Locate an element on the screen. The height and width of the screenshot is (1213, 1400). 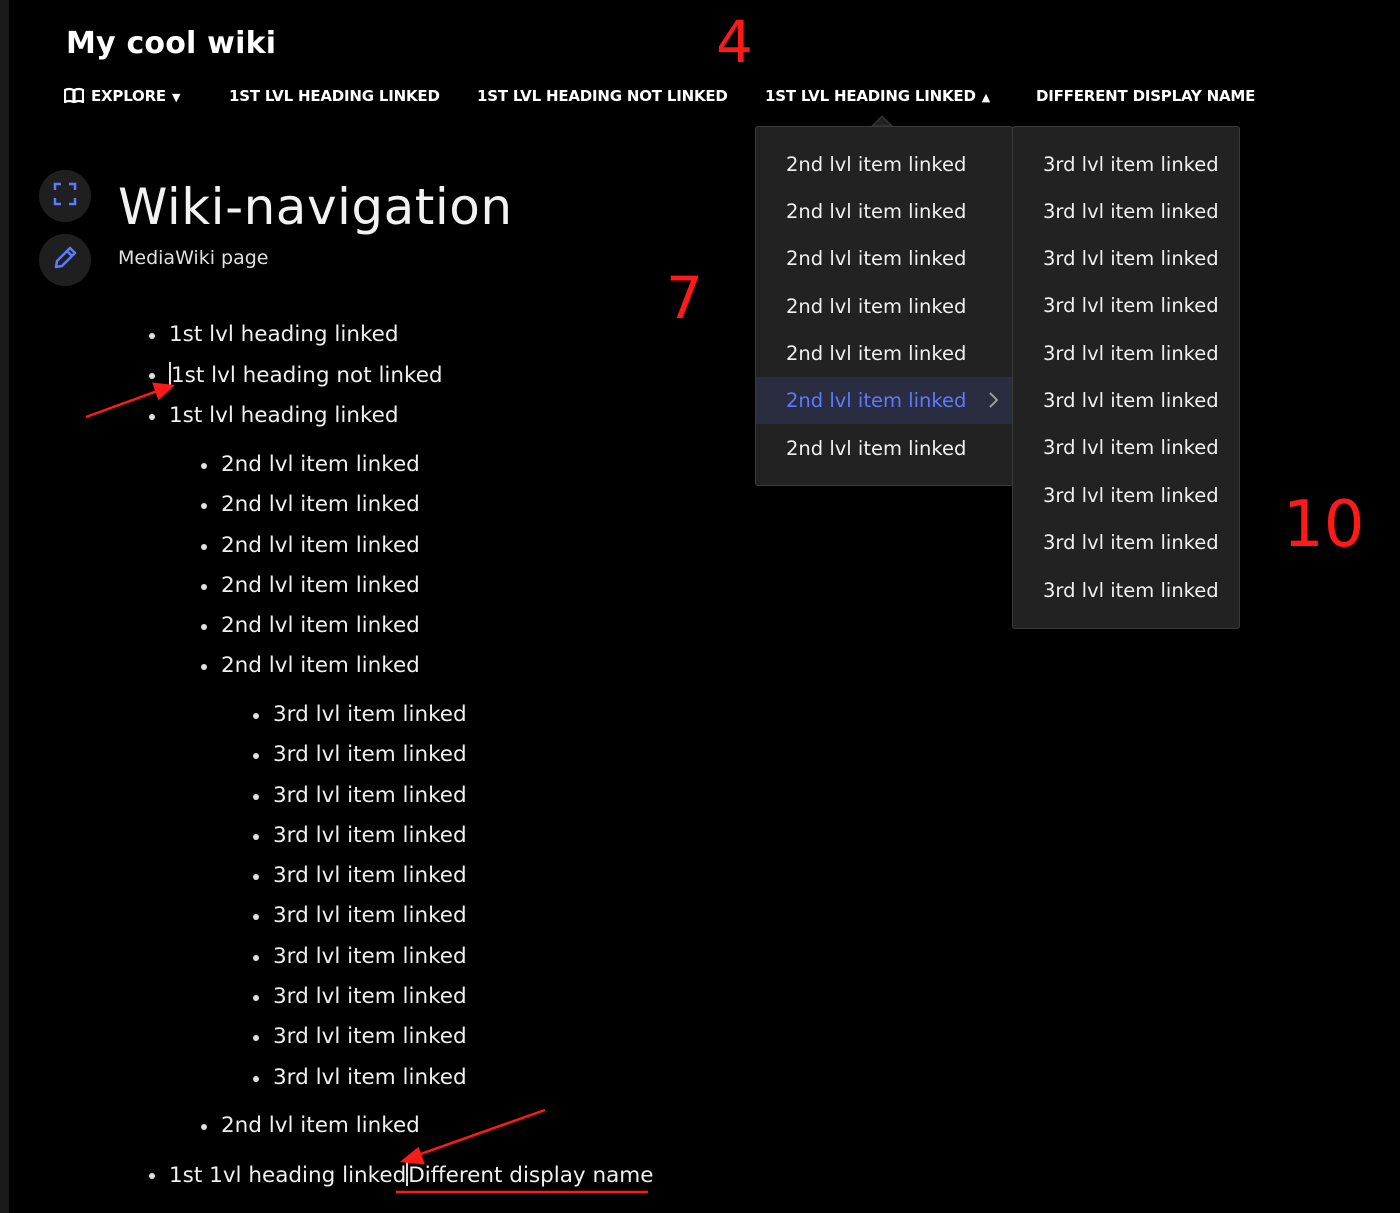
chevron-right-icon is located at coordinates (994, 402).